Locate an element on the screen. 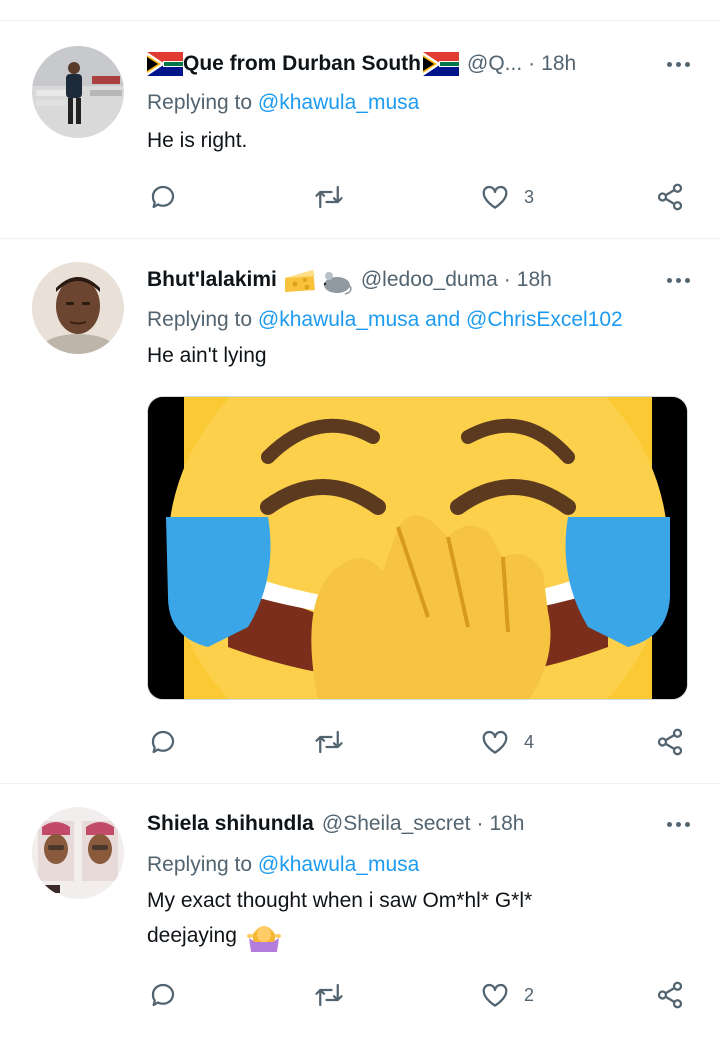 This screenshot has height=1038, width=720. tweet-text: He ain't lying is located at coordinates (207, 355).